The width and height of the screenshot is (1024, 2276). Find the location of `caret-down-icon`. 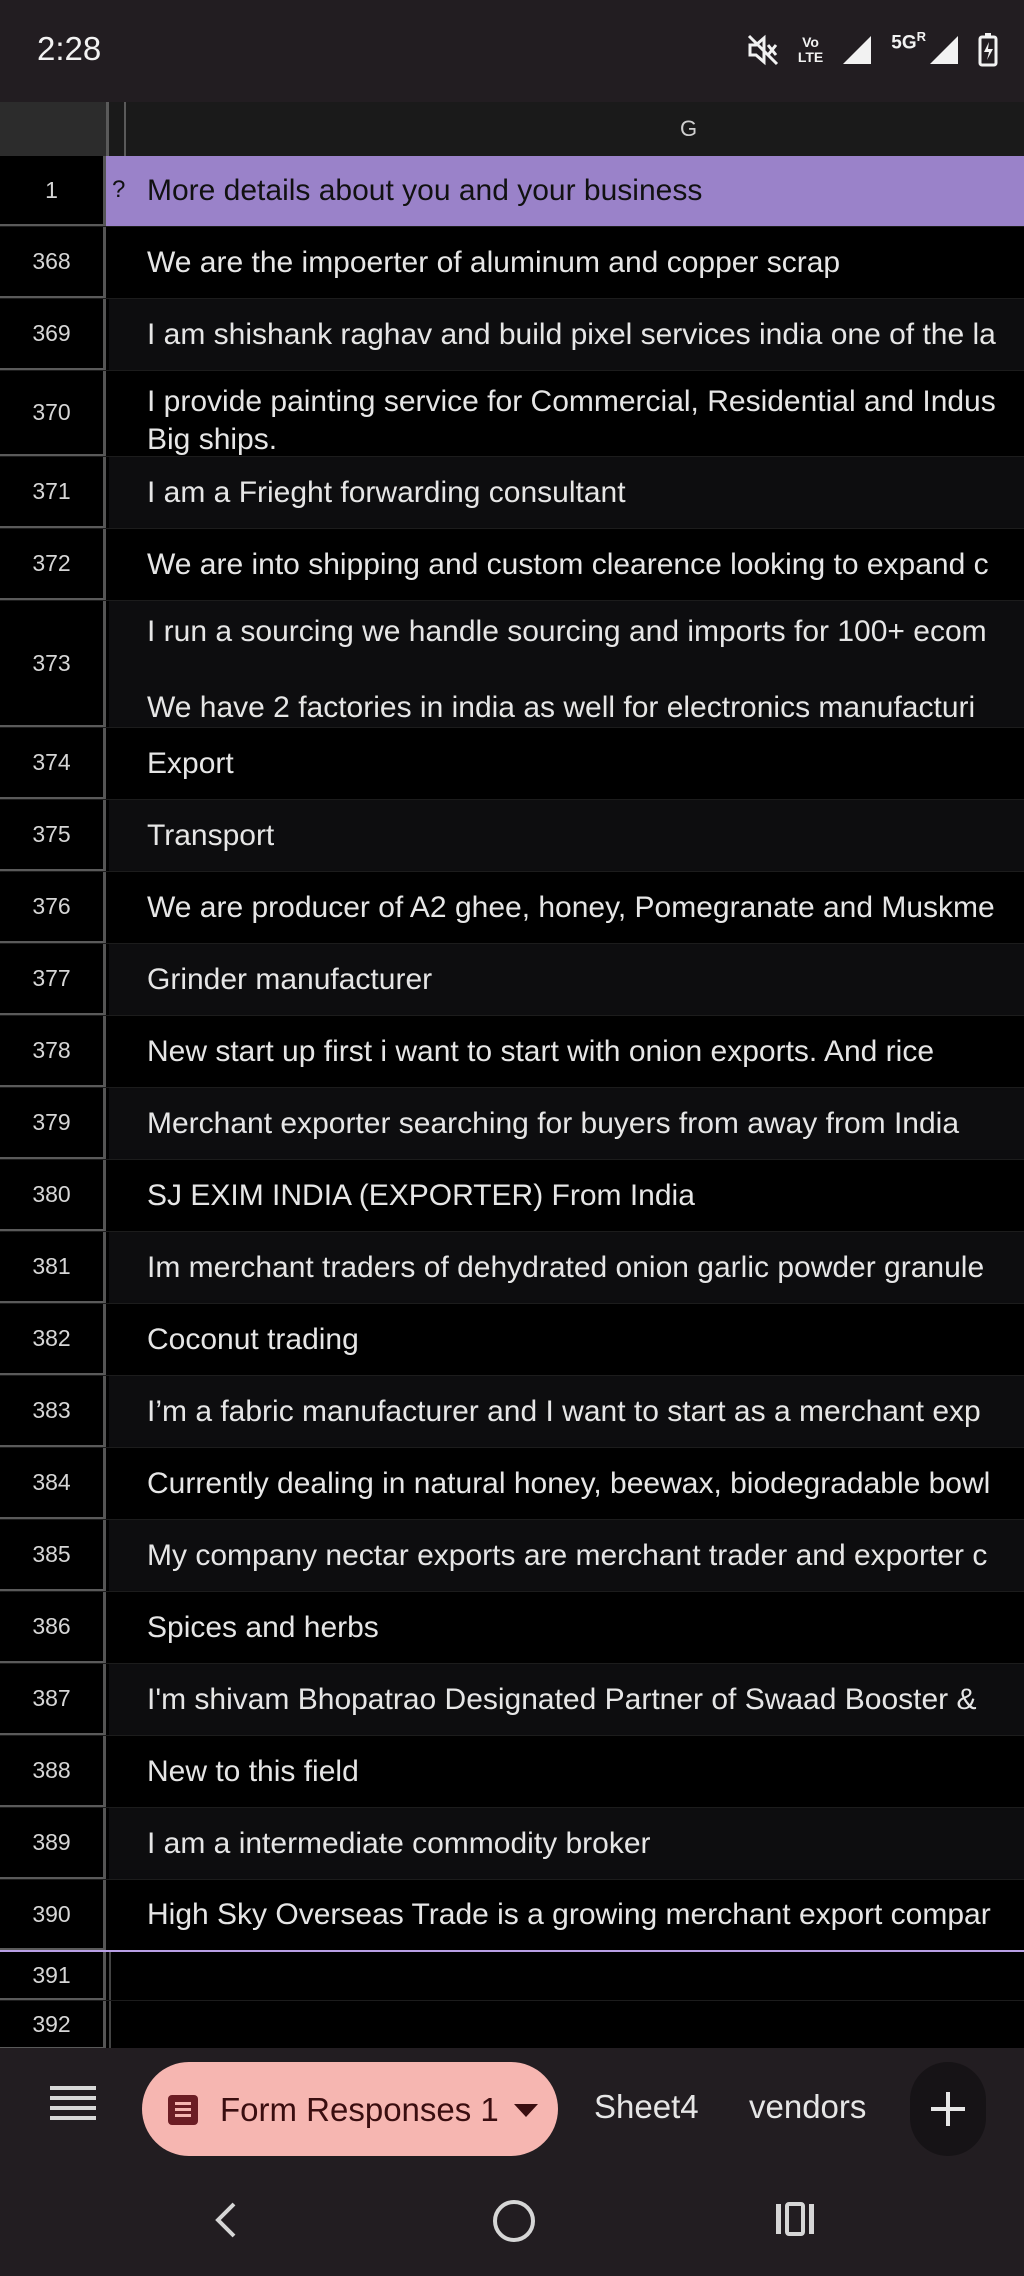

caret-down-icon is located at coordinates (526, 2110).